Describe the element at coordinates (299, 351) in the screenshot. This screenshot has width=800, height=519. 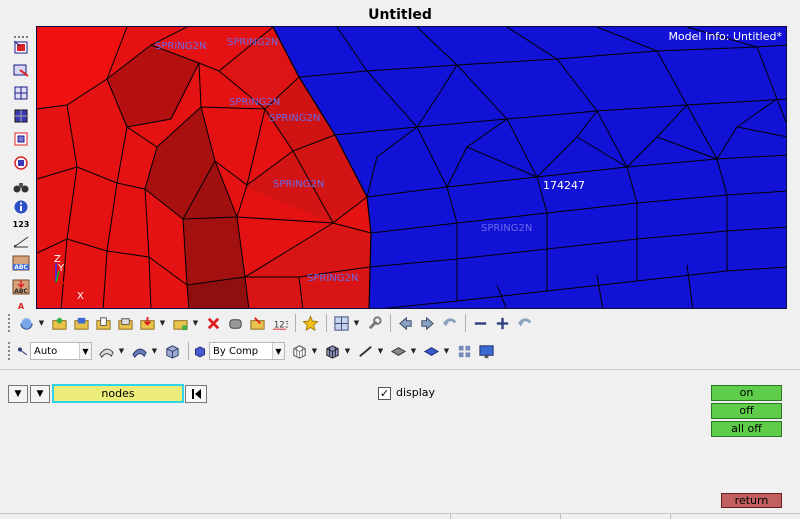
I see `wireframe-icon` at that location.